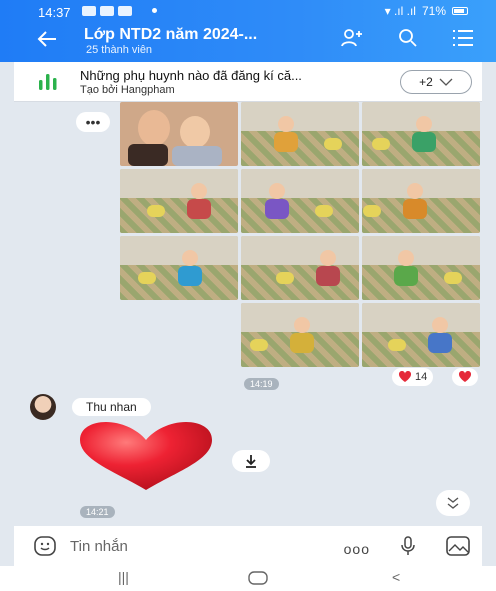  Describe the element at coordinates (413, 377) in the screenshot. I see `reaction-count: 14` at that location.